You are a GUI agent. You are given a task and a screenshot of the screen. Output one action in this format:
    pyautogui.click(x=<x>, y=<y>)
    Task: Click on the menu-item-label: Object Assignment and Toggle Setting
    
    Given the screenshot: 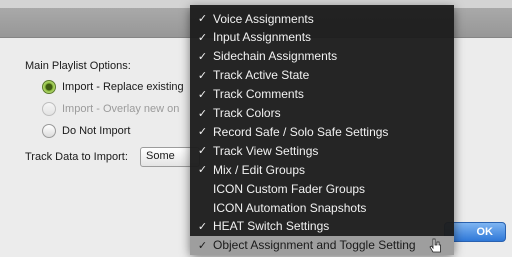 What is the action you would take?
    pyautogui.click(x=314, y=245)
    